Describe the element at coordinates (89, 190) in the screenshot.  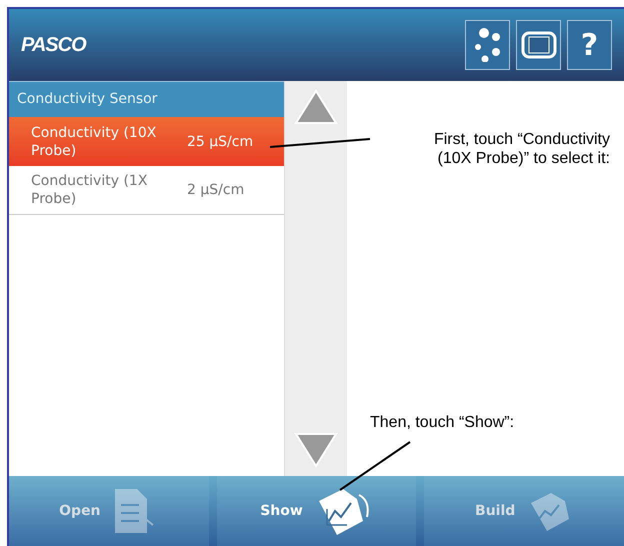
I see `sensor-name: Conductivity (1X Probe)` at that location.